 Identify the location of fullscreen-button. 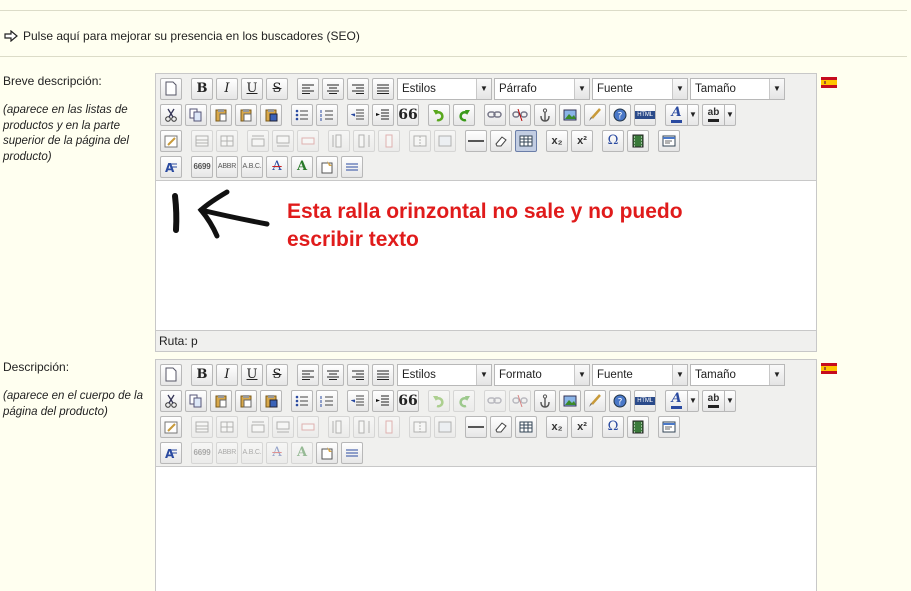
(669, 140).